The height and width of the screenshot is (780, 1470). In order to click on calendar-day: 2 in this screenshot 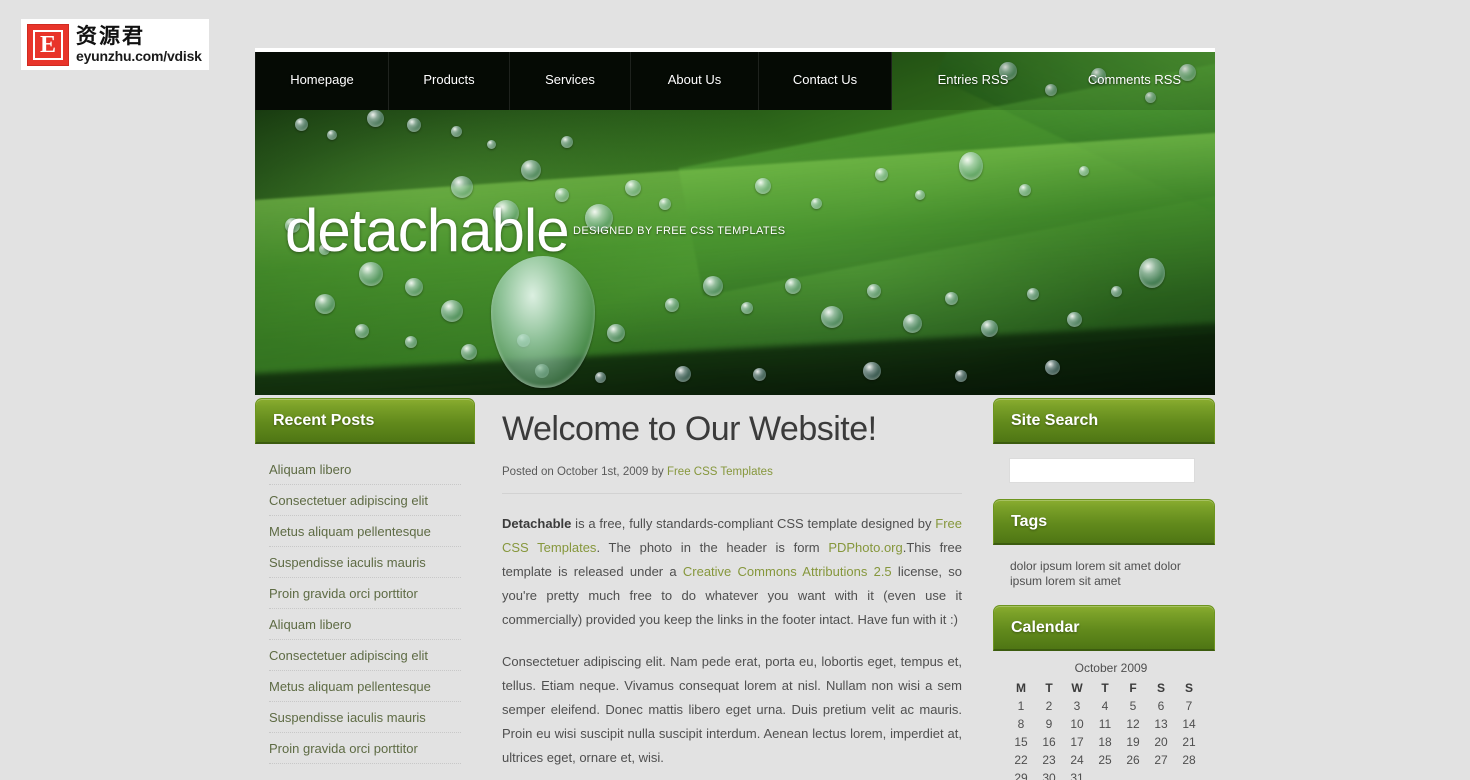, I will do `click(1049, 706)`.